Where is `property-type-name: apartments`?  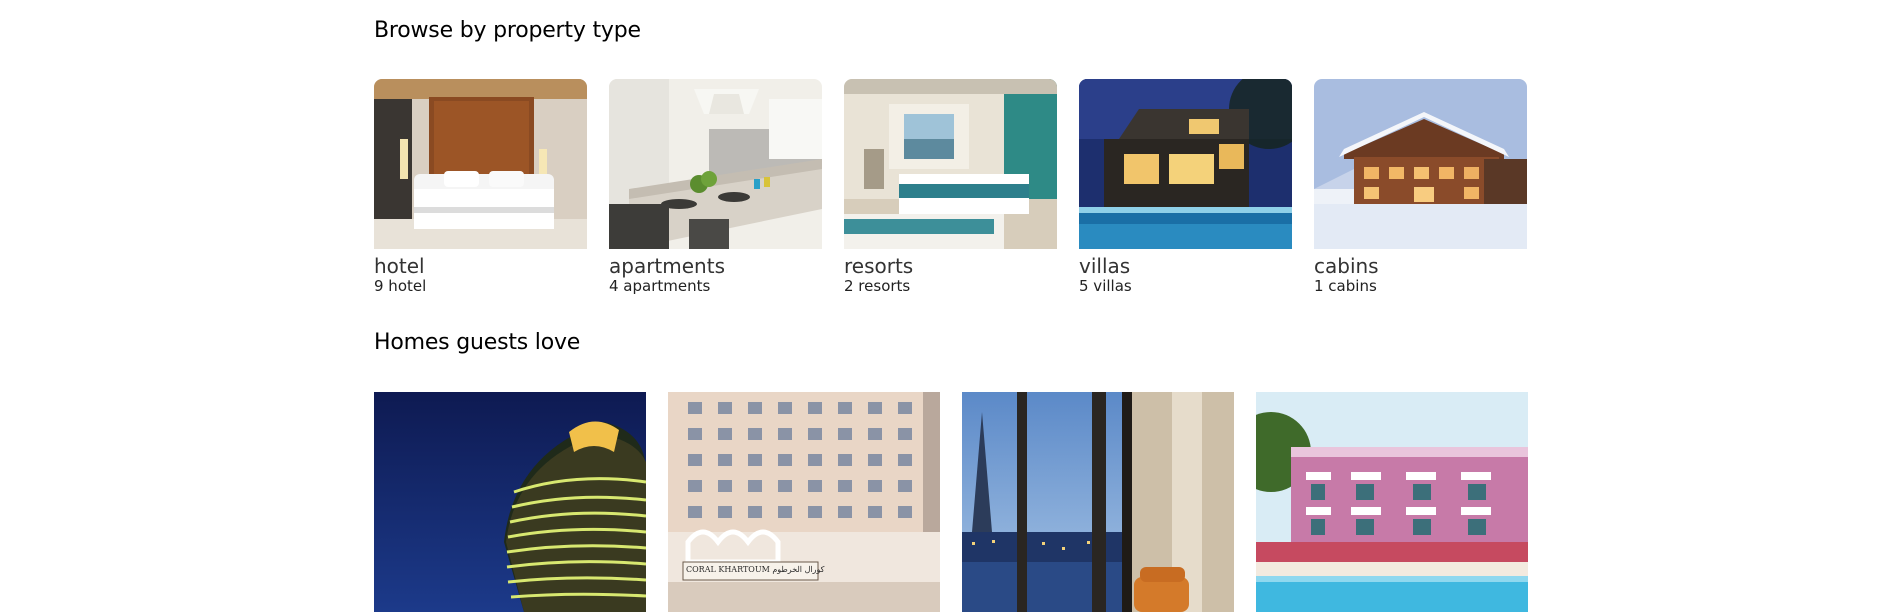 property-type-name: apartments is located at coordinates (667, 266).